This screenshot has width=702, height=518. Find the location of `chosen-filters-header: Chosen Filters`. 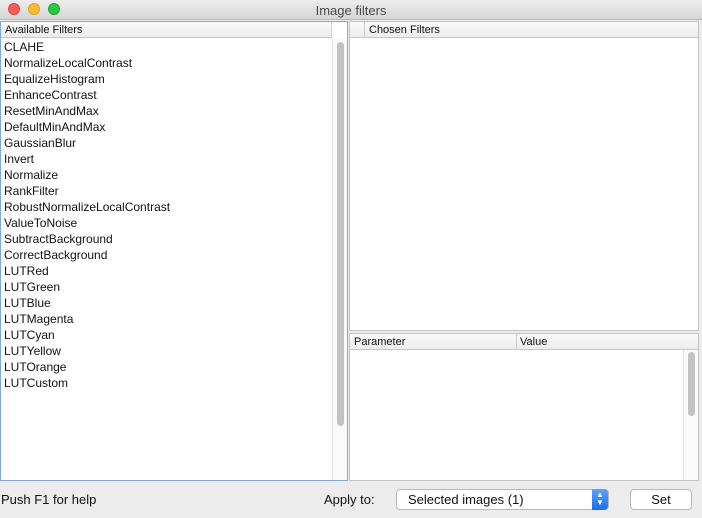

chosen-filters-header: Chosen Filters is located at coordinates (524, 30).